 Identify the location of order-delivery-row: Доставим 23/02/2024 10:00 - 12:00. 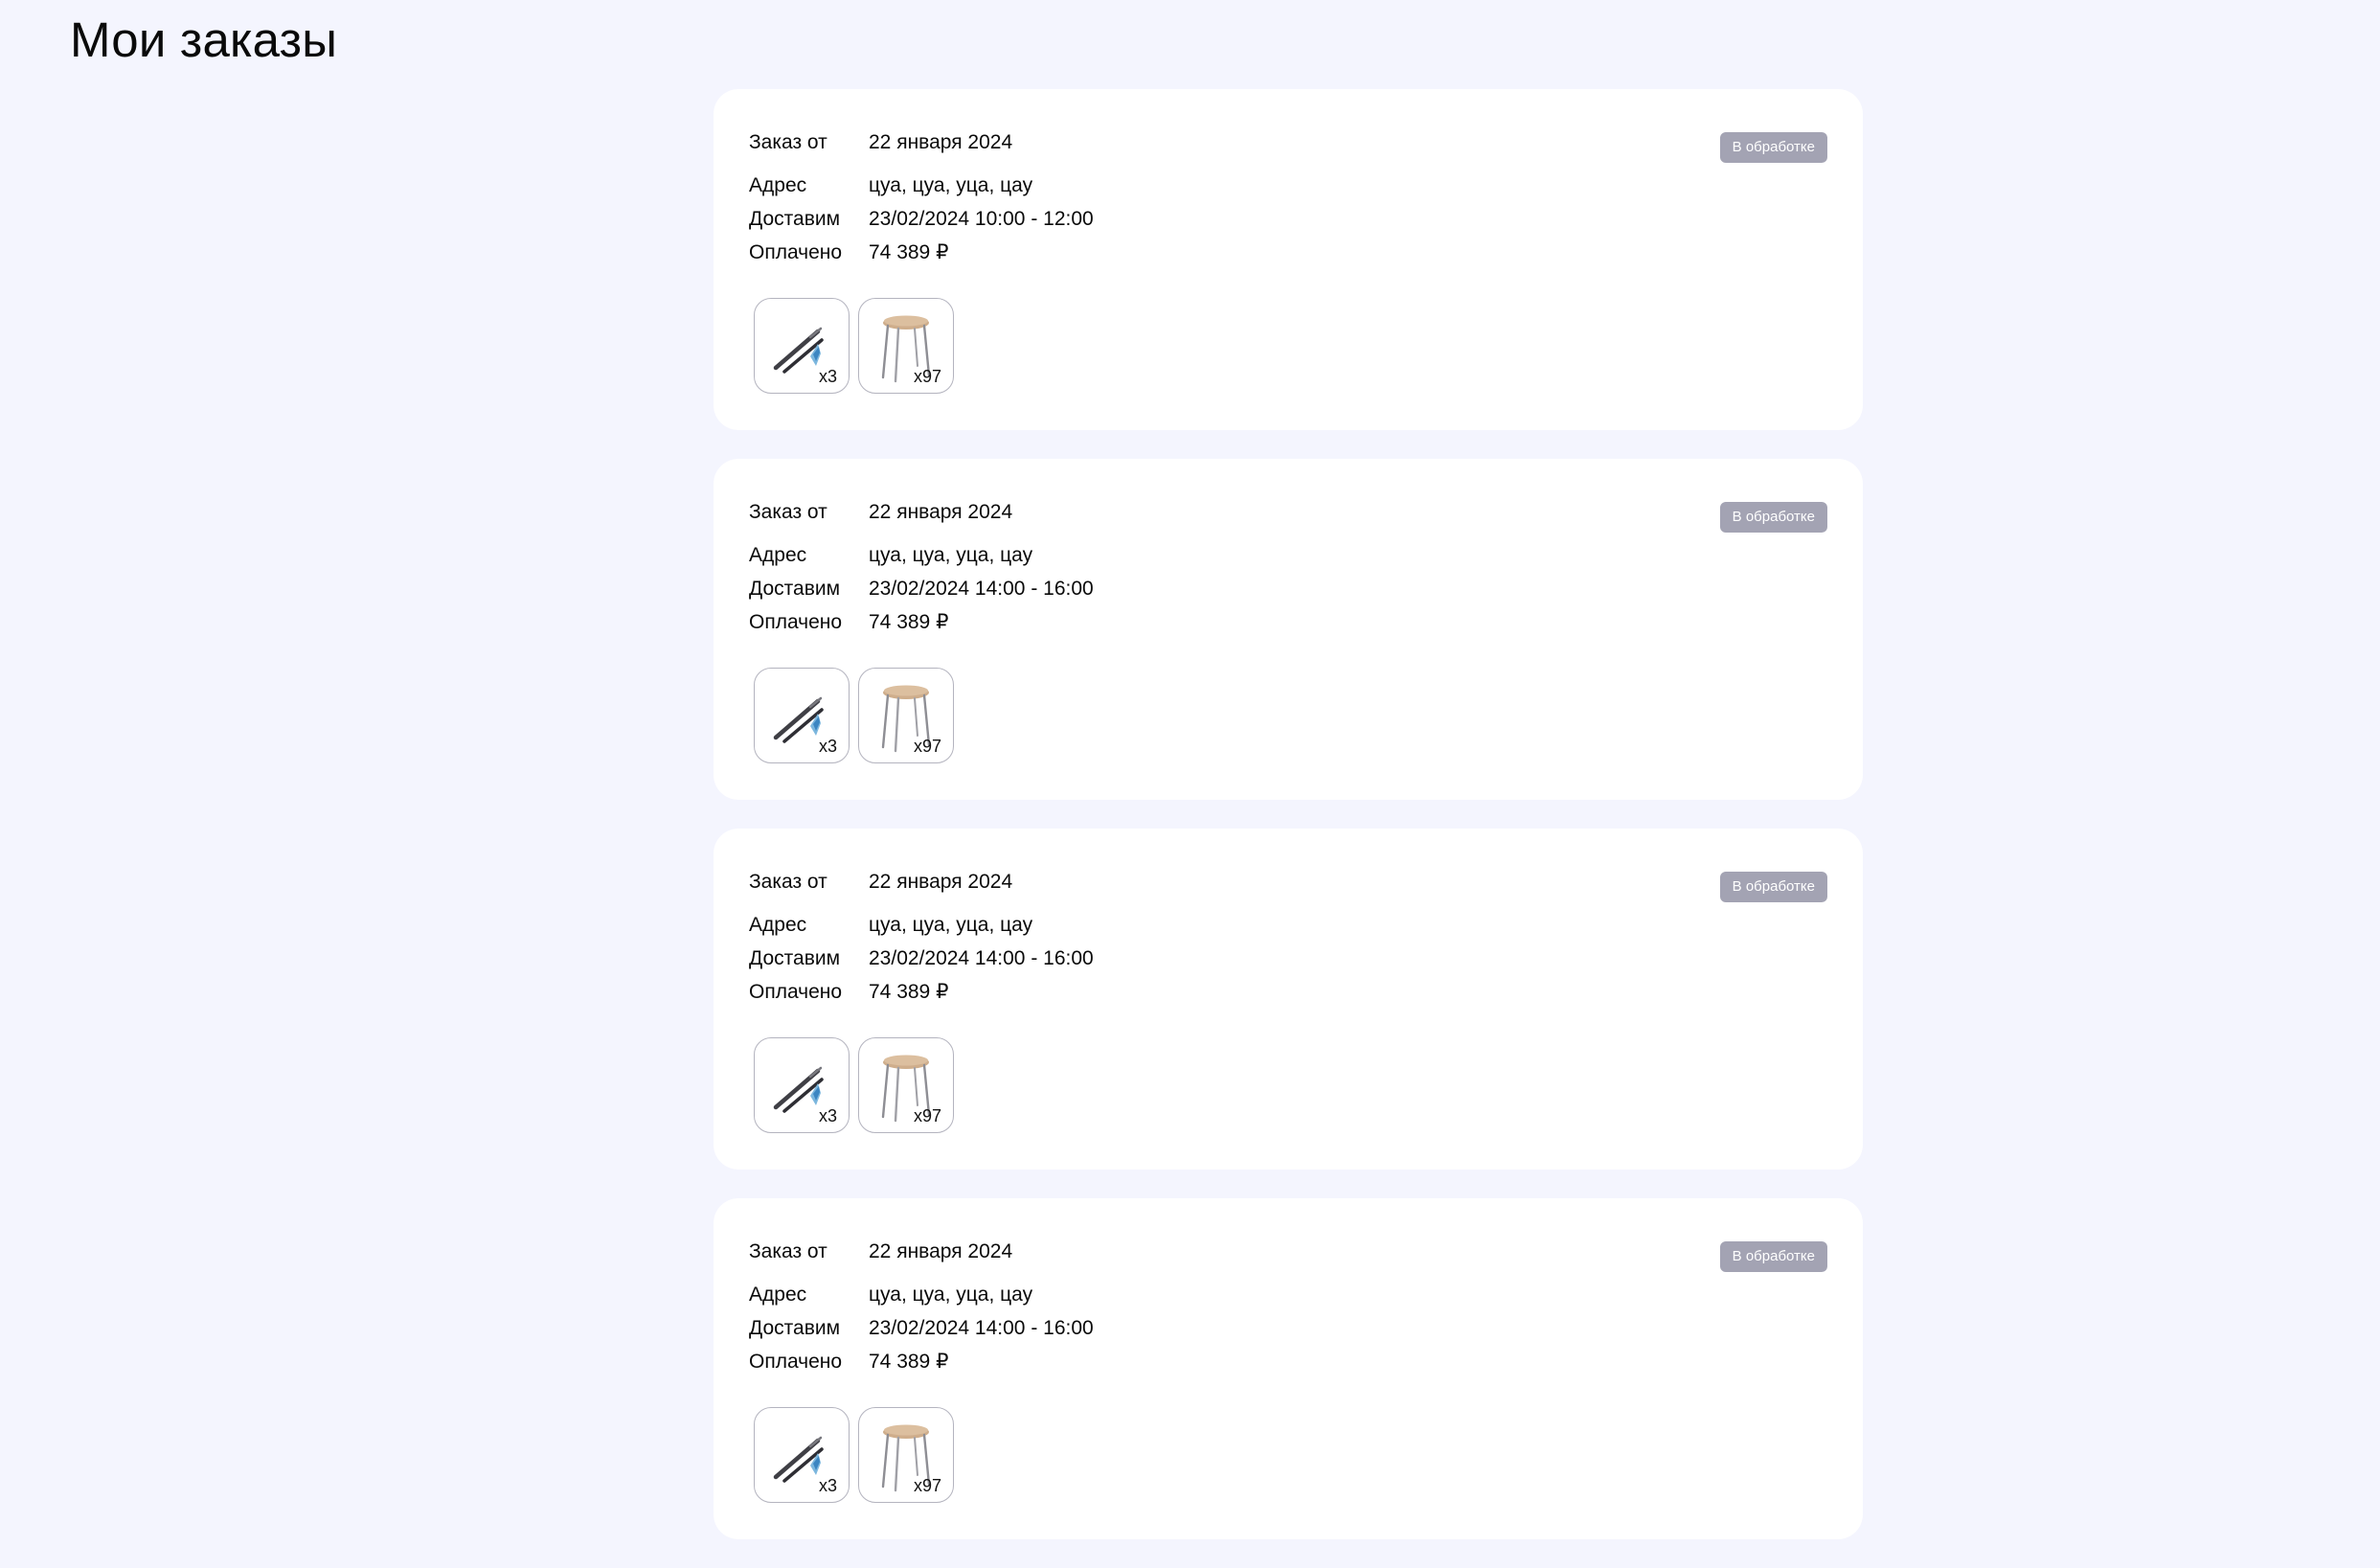
(921, 219).